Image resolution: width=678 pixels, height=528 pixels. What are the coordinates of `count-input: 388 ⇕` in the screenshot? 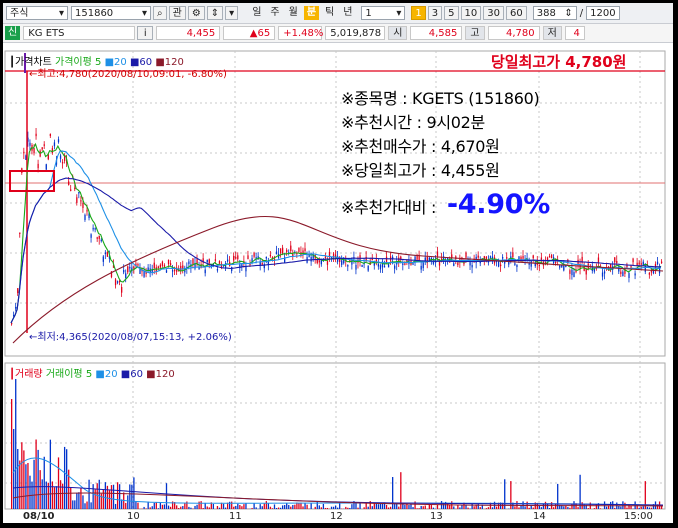 It's located at (554, 13).